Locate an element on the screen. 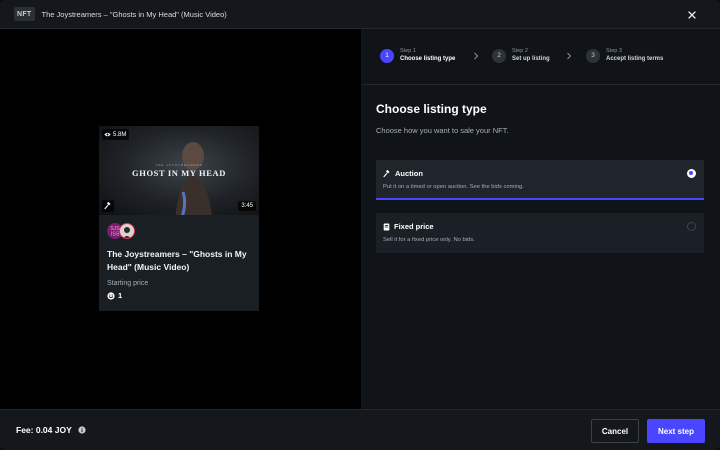  step-kicker: Step 3 is located at coordinates (614, 51).